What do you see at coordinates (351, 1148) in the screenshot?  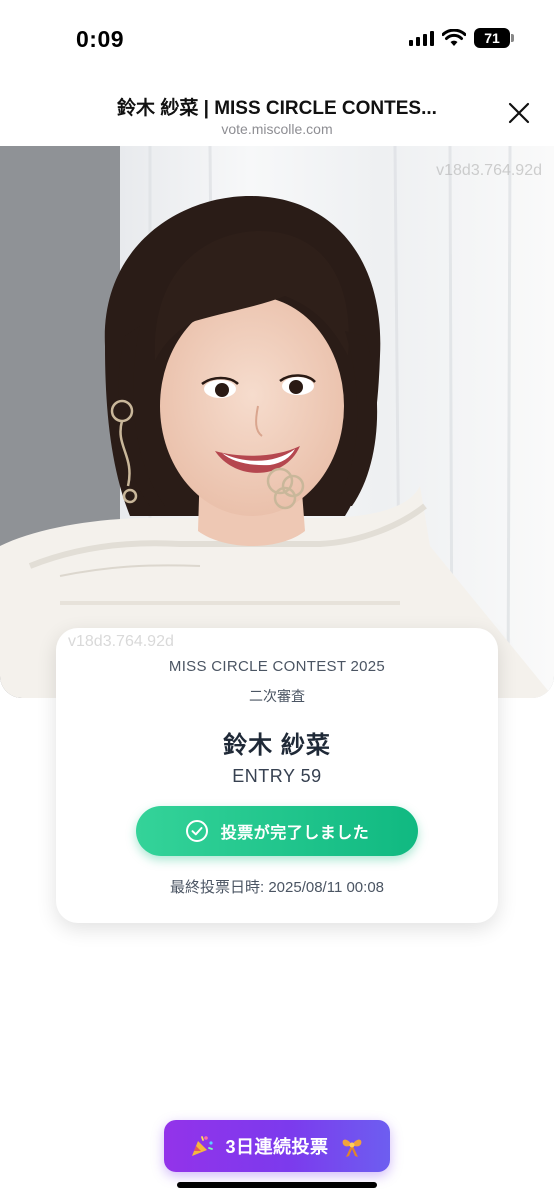 I see `ribbon-gift-icon` at bounding box center [351, 1148].